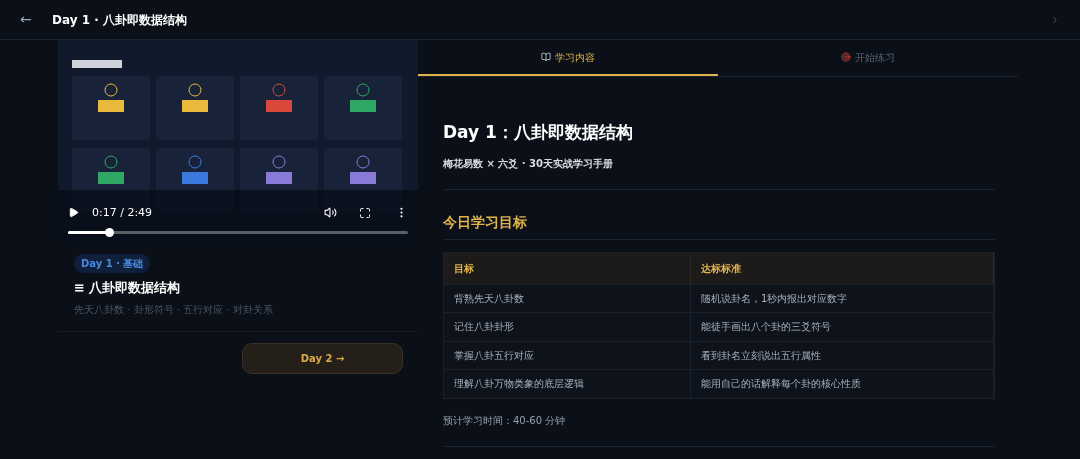 This screenshot has width=1080, height=459. I want to click on content-title: Day 1：八卦即数据结构, so click(538, 132).